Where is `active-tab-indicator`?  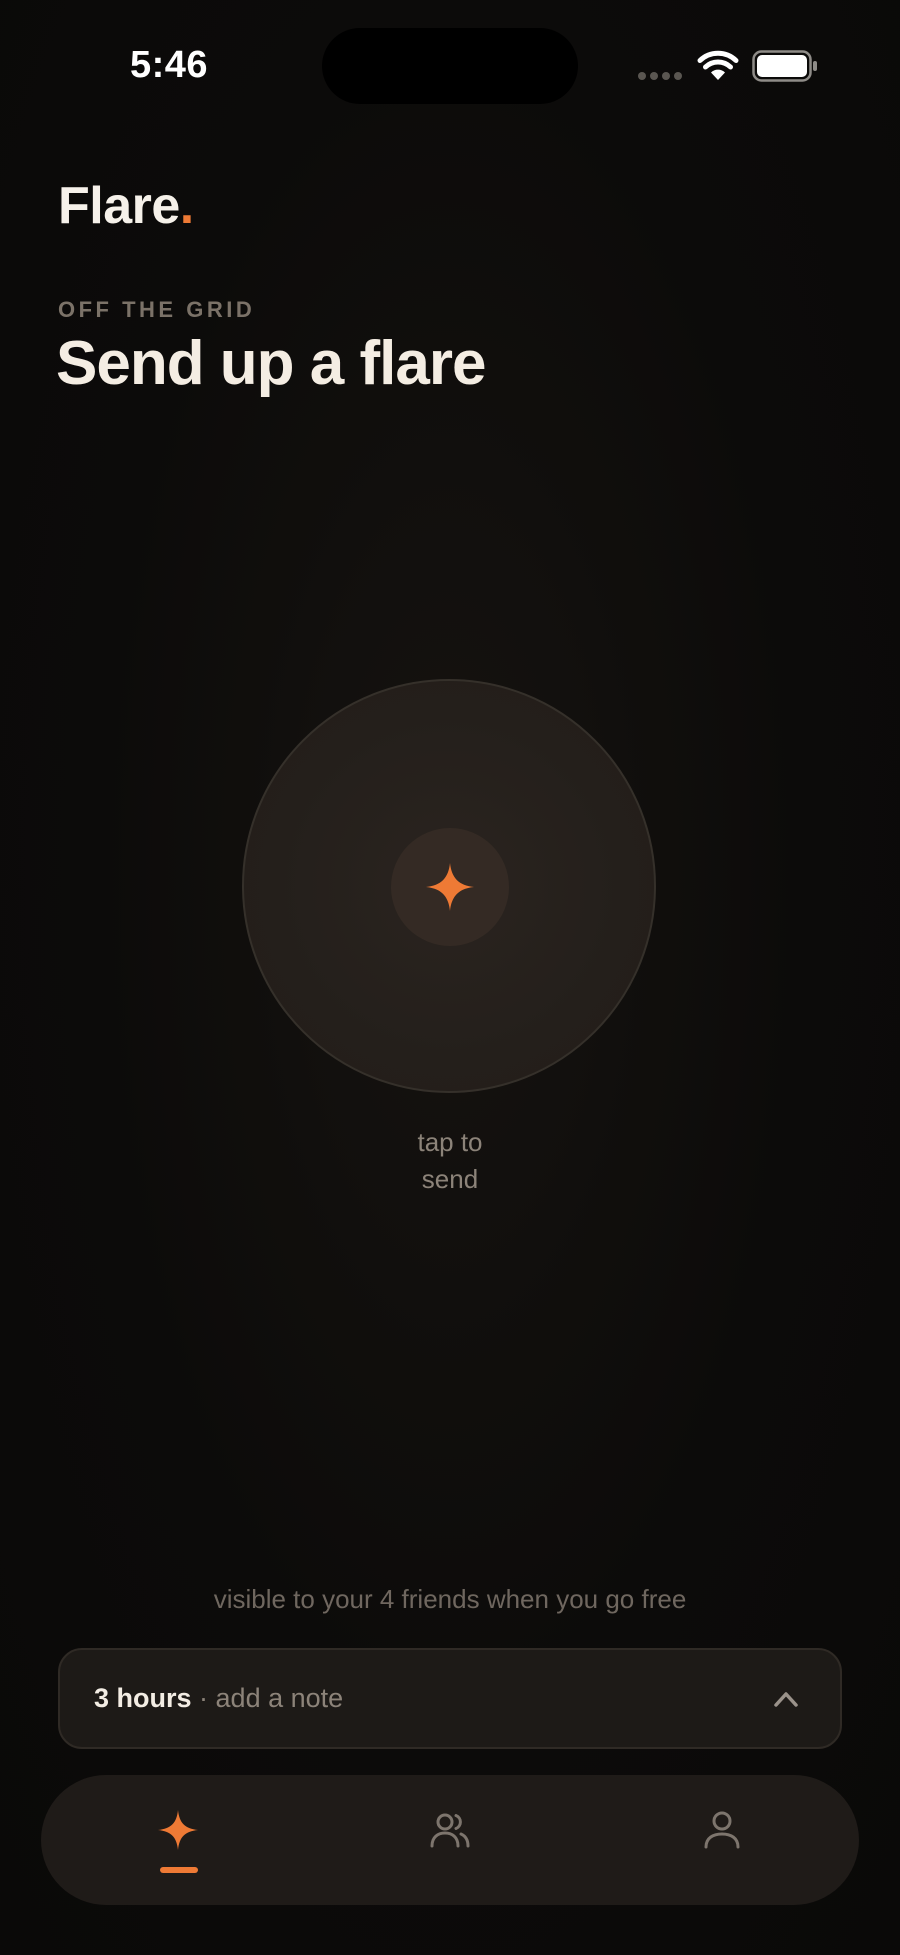
active-tab-indicator is located at coordinates (179, 1870).